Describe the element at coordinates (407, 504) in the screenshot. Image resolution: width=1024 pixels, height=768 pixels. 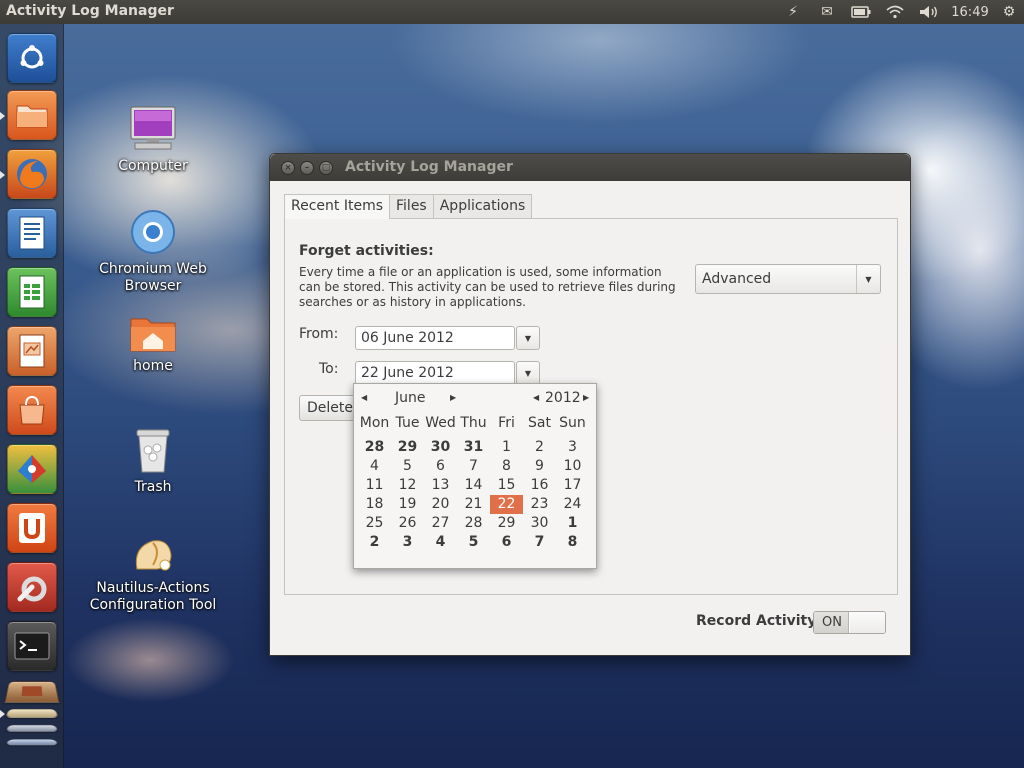
I see `calendar-day: 19` at that location.